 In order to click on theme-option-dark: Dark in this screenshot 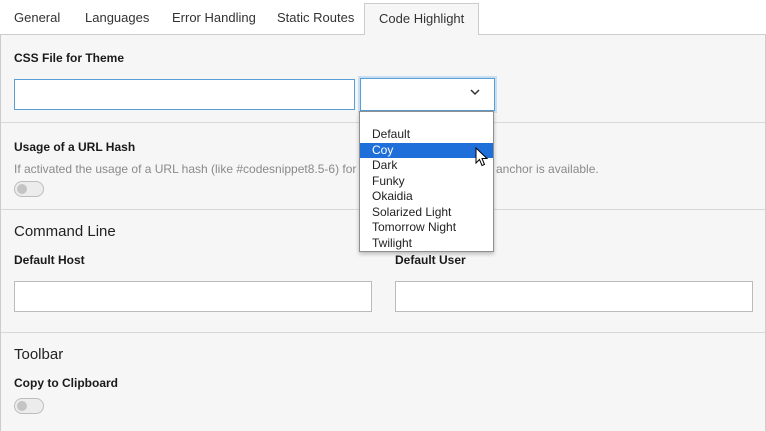, I will do `click(426, 166)`.